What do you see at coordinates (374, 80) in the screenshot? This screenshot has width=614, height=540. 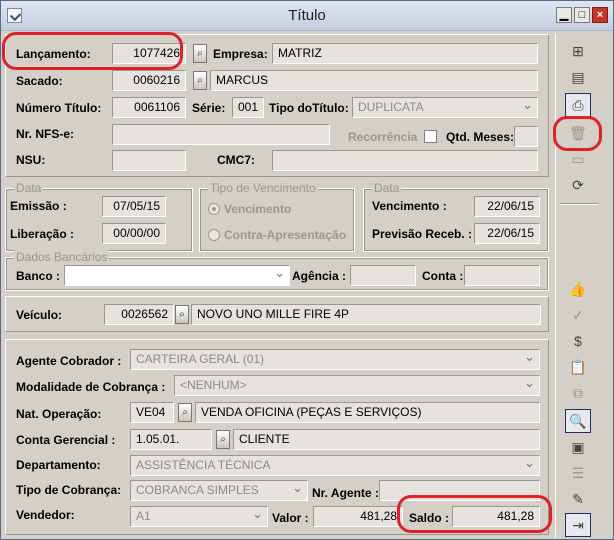 I see `sacado-name-field: MARCUS` at bounding box center [374, 80].